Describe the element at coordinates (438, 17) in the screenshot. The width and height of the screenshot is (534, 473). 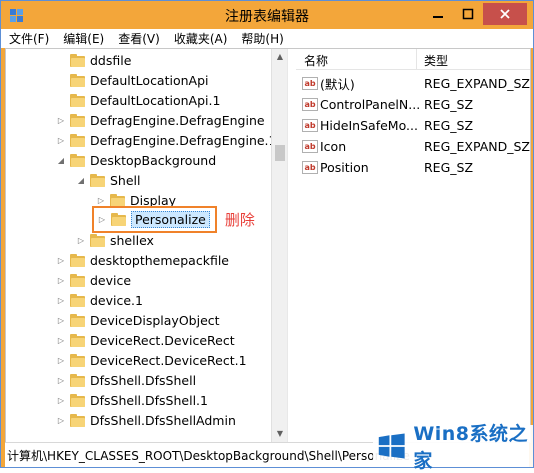
I see `minimize-icon` at that location.